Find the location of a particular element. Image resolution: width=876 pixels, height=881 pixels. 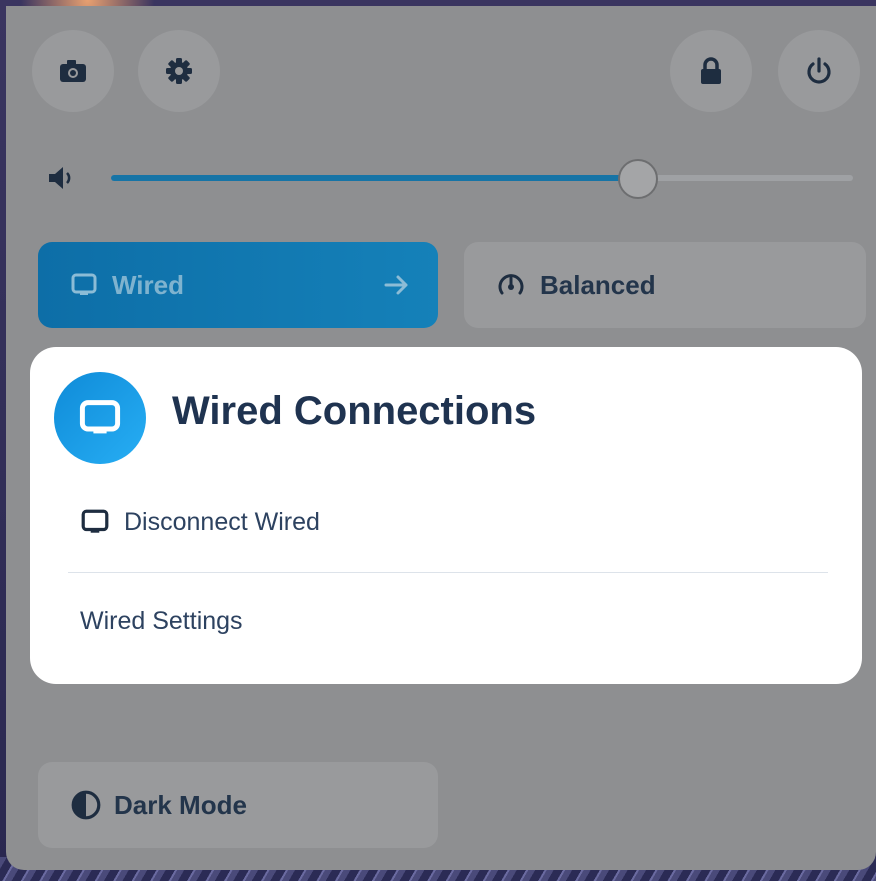

lock-icon is located at coordinates (711, 70).